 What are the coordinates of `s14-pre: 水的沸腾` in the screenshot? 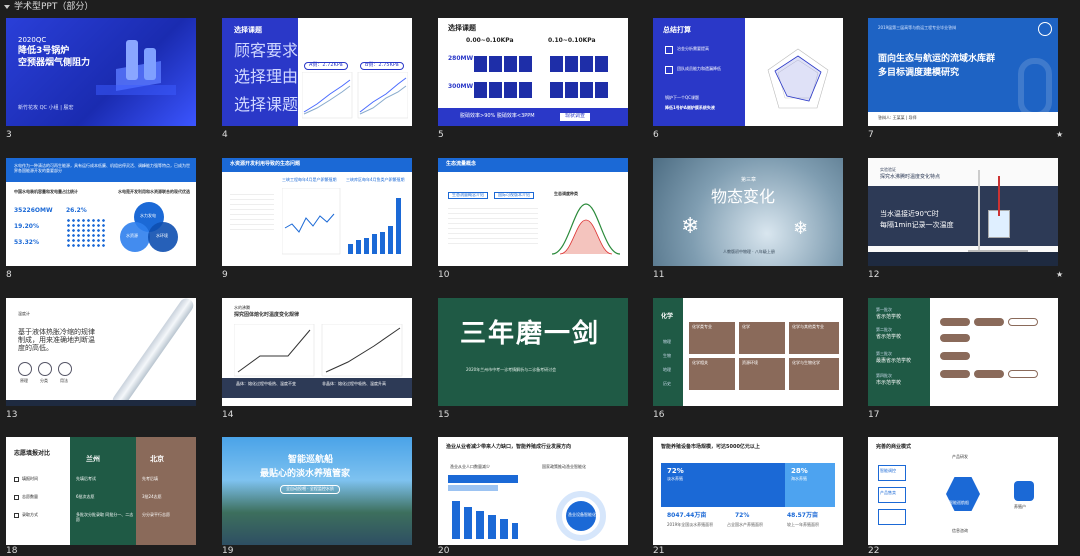 It's located at (242, 307).